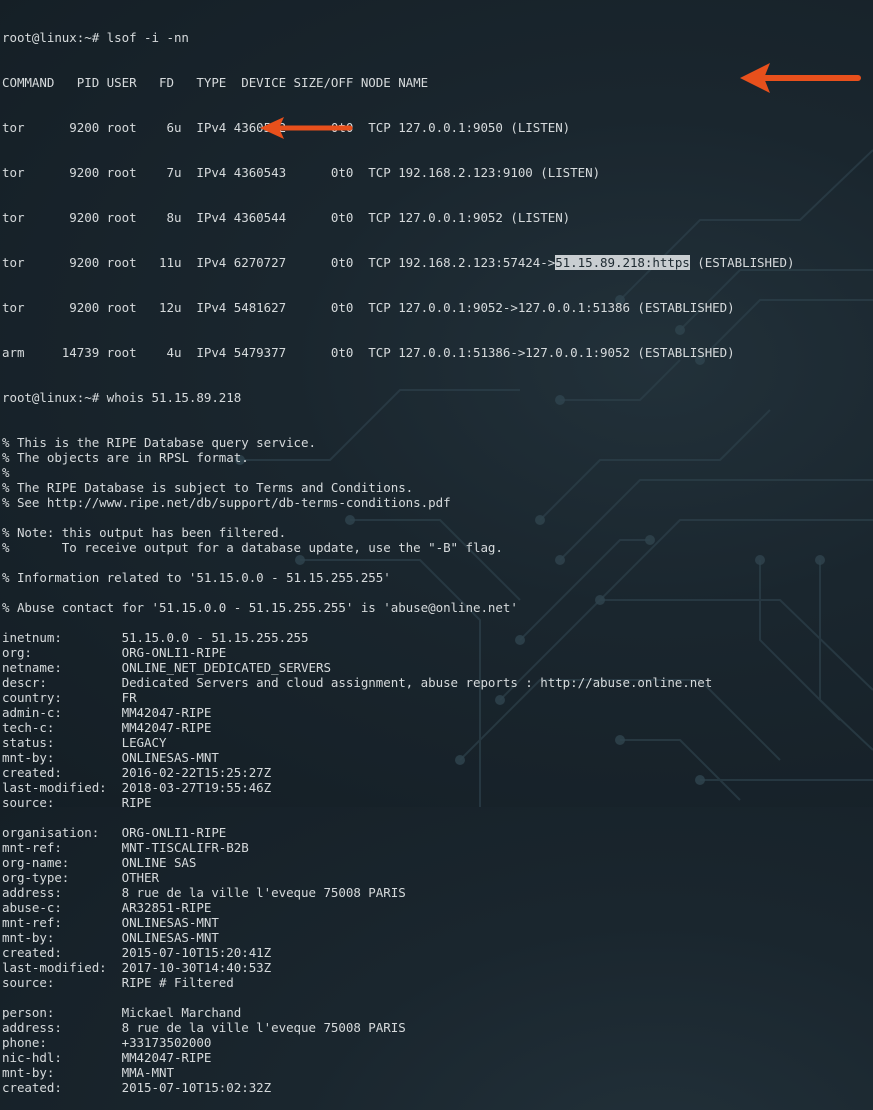  What do you see at coordinates (6, 472) in the screenshot?
I see `whois-line: %` at bounding box center [6, 472].